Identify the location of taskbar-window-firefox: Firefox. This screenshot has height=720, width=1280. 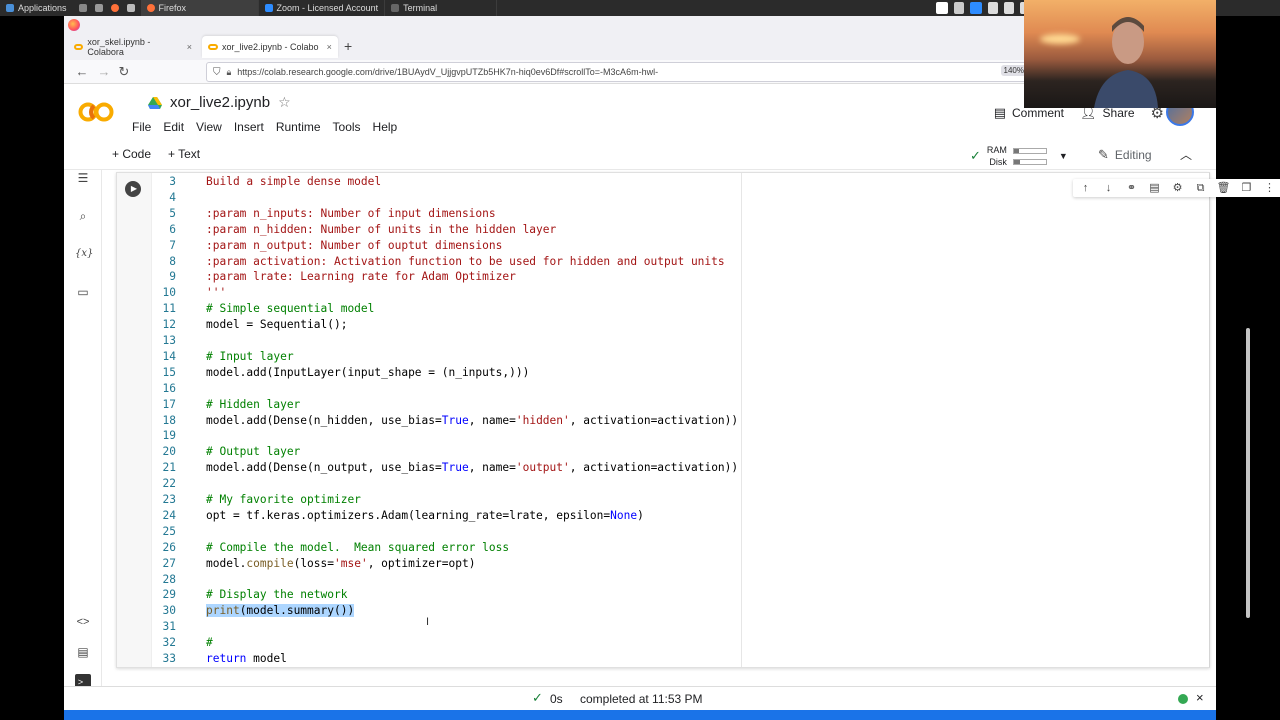
(199, 8).